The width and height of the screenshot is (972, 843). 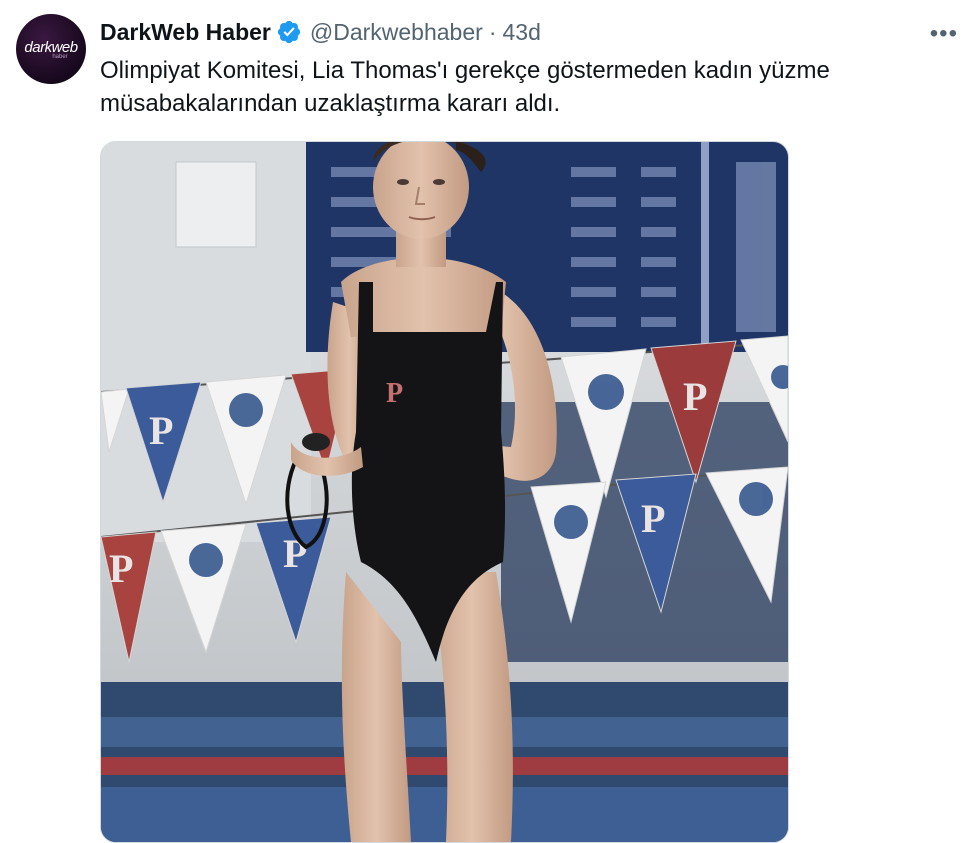 I want to click on avatar: darkweb haber, so click(x=51, y=49).